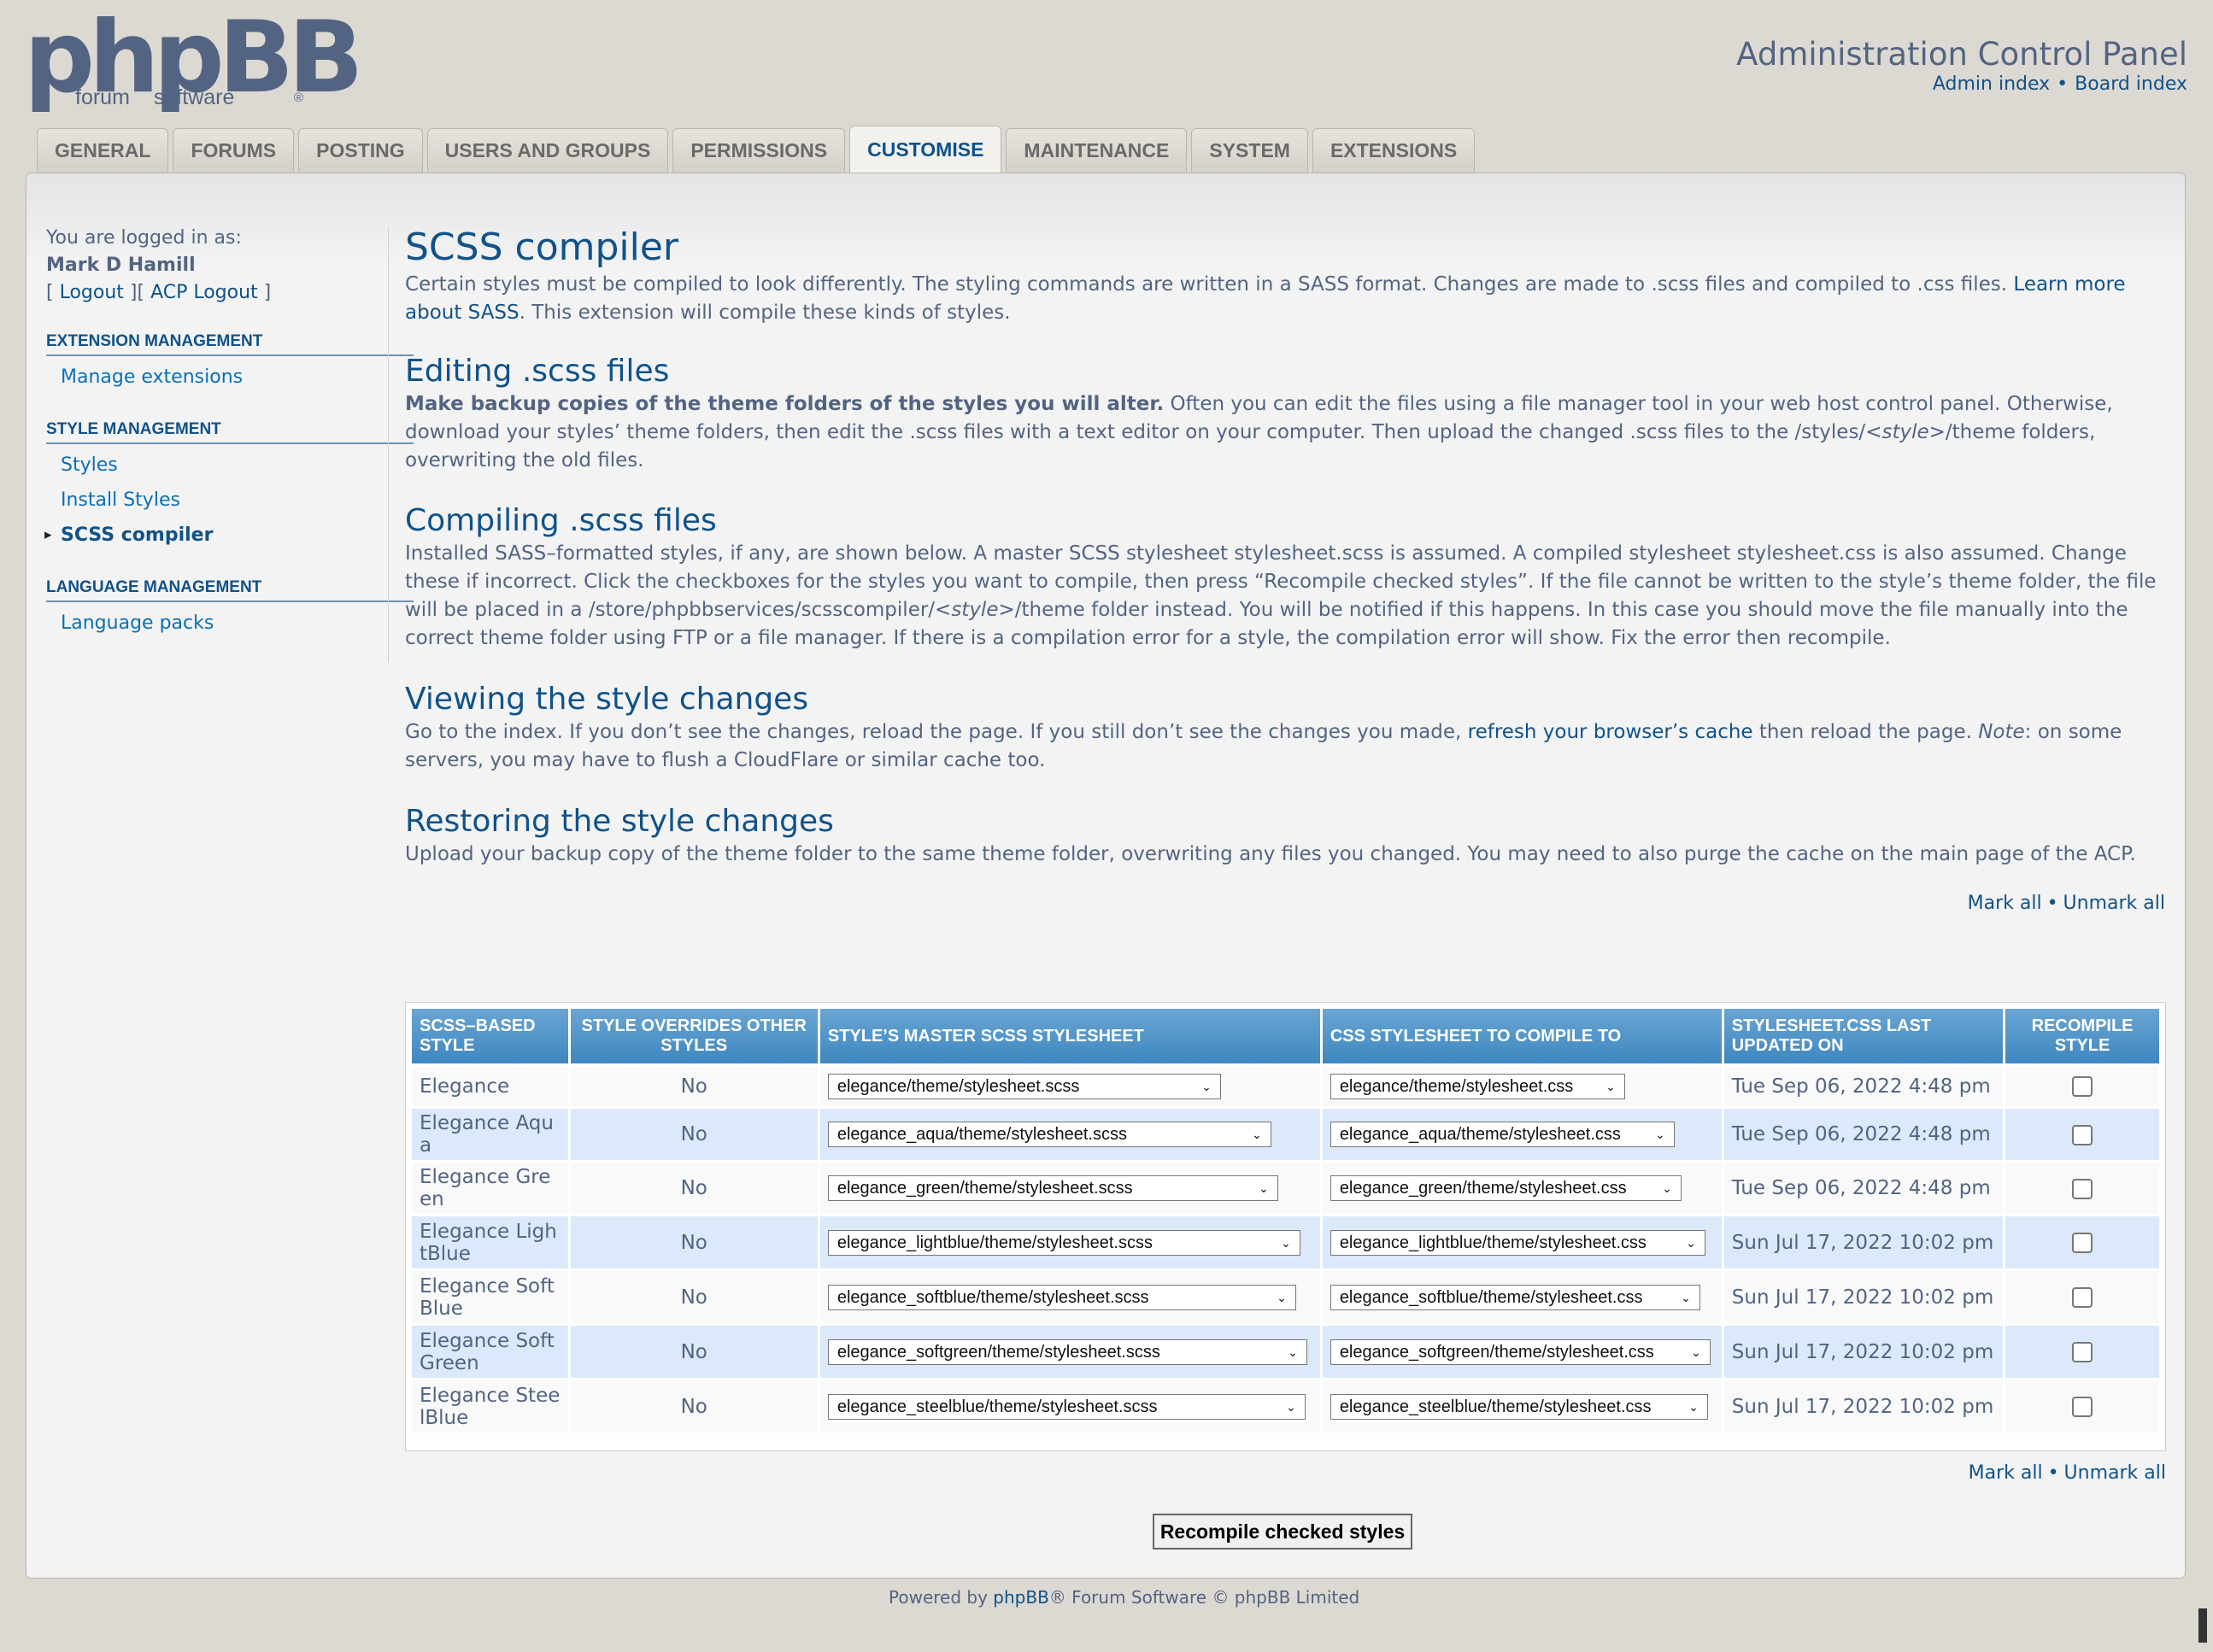 The image size is (2213, 1652). I want to click on css-stylesheet-select: elegance_softblue/theme/stylesheet.css ⌄, so click(1515, 1297).